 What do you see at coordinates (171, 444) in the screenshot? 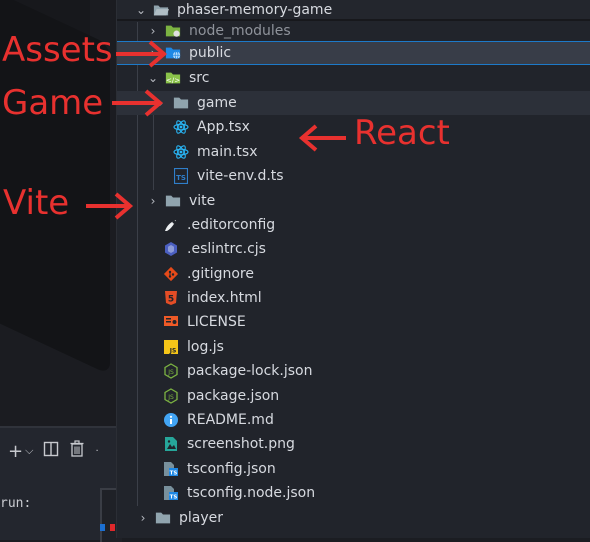
I see `image-icon` at bounding box center [171, 444].